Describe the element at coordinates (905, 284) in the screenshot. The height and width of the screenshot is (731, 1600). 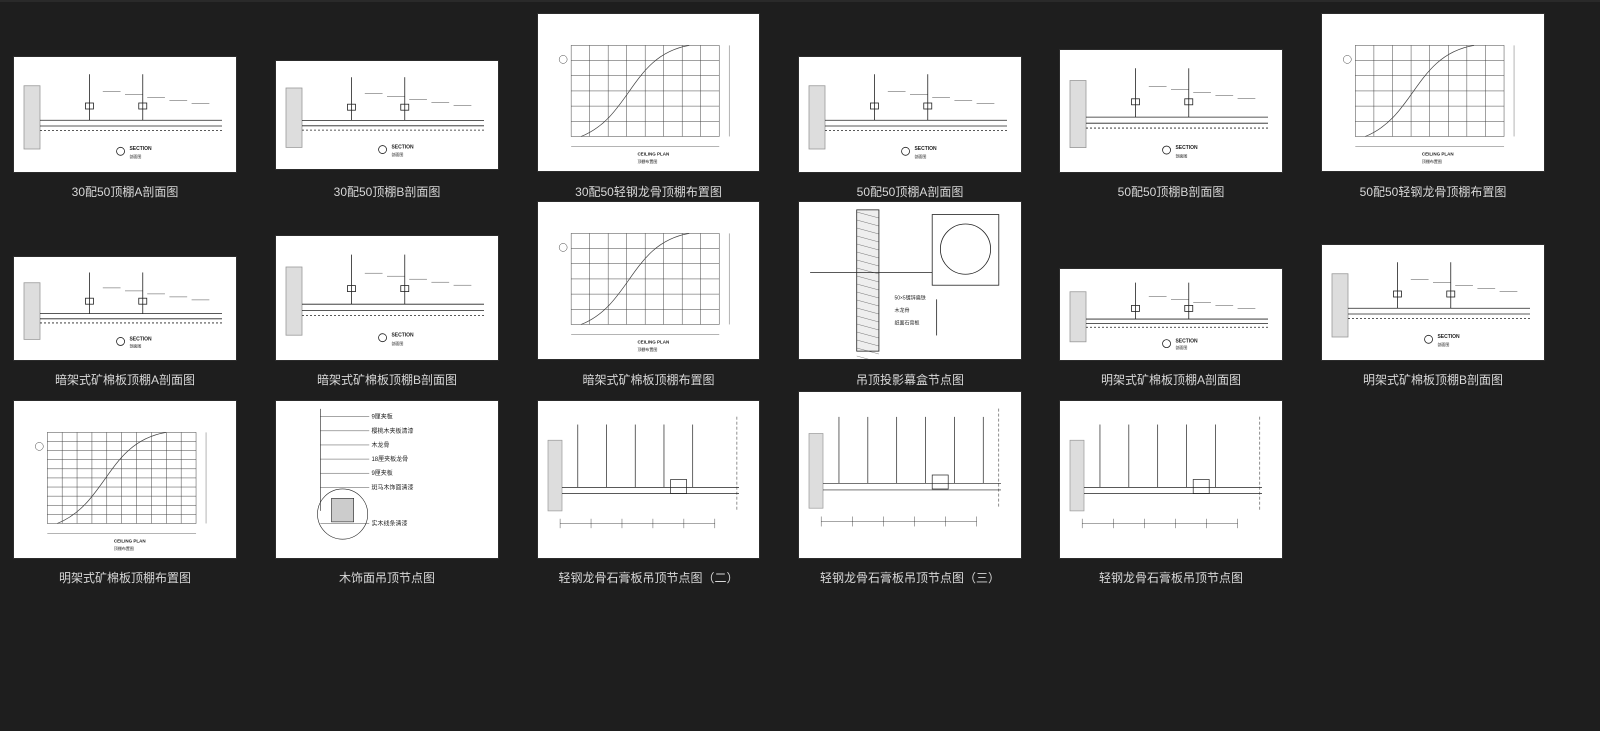
I see `cad-drawing: 50×5镀锌扁铁木龙骨纸面石膏板` at that location.